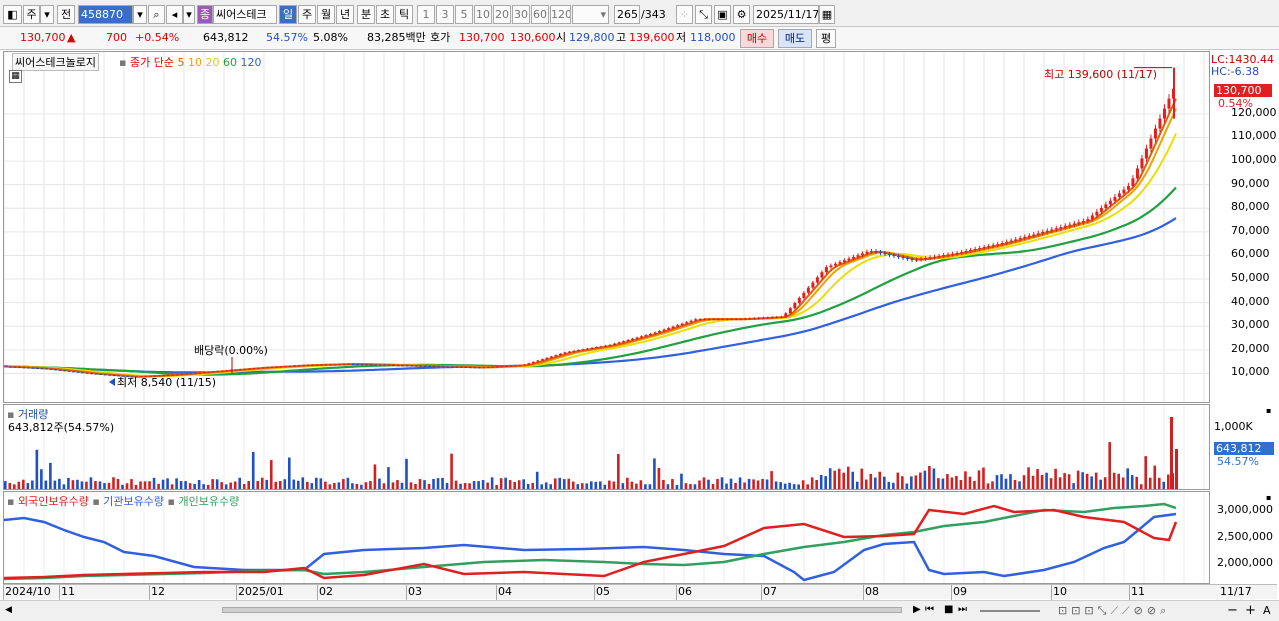 The height and width of the screenshot is (621, 1279). I want to click on period-week: 주, so click(307, 14).